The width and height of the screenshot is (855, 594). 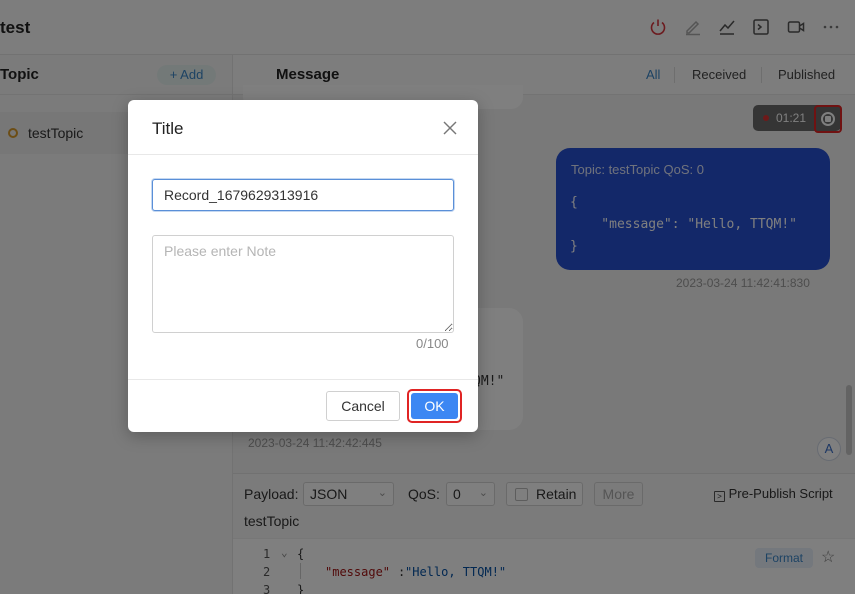 I want to click on close-icon, so click(x=450, y=128).